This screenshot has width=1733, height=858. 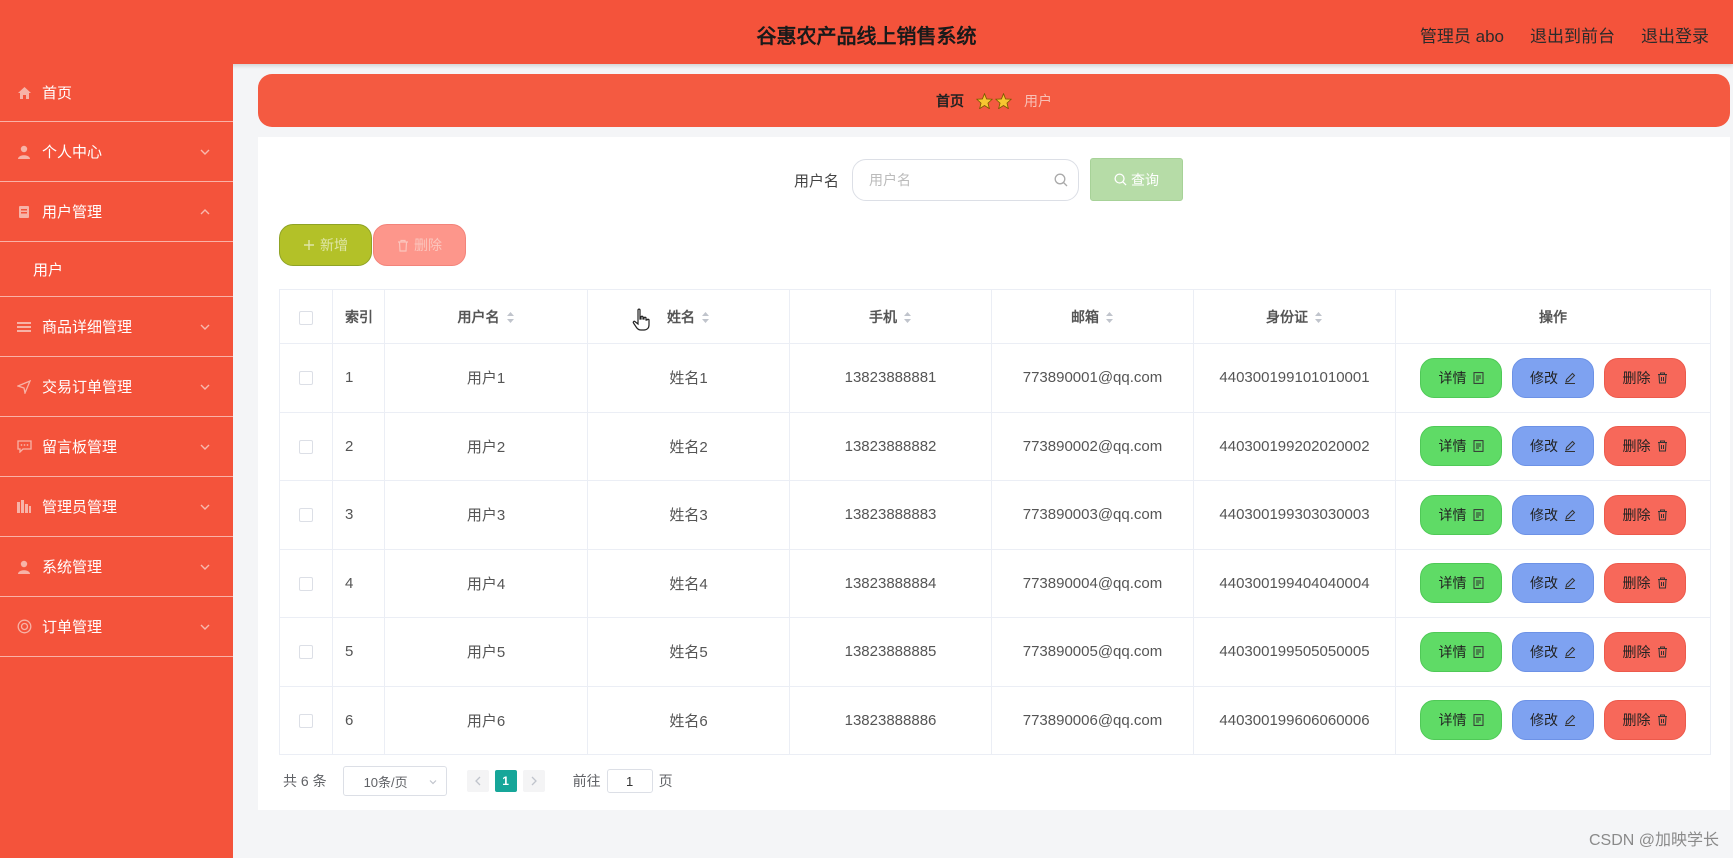 What do you see at coordinates (116, 93) in the screenshot?
I see `sidebar-item-home: 首页` at bounding box center [116, 93].